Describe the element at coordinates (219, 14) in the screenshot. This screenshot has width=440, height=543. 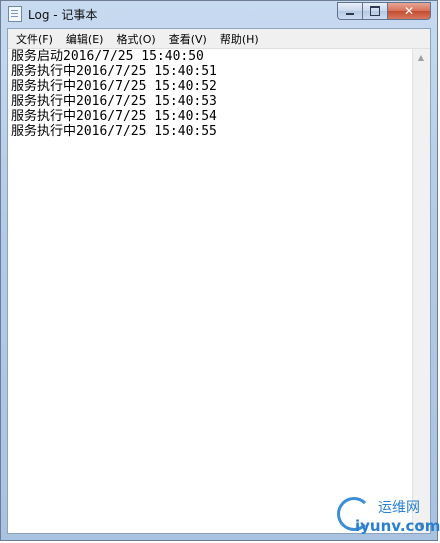
I see `title-bar: Log - 记事本 ✕` at that location.